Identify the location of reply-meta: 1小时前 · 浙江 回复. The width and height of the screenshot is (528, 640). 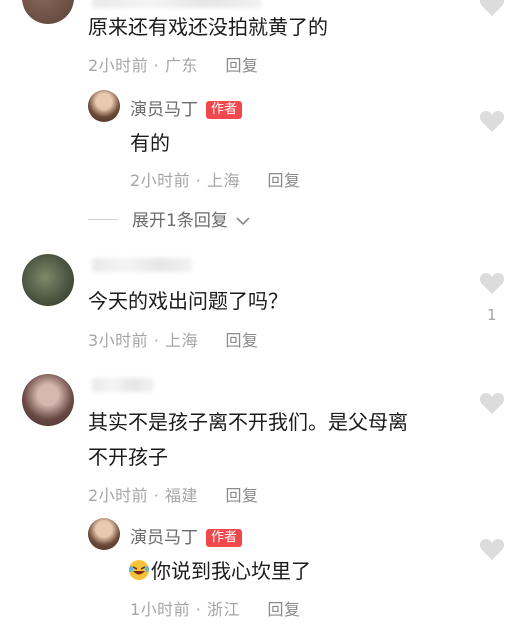
(215, 608).